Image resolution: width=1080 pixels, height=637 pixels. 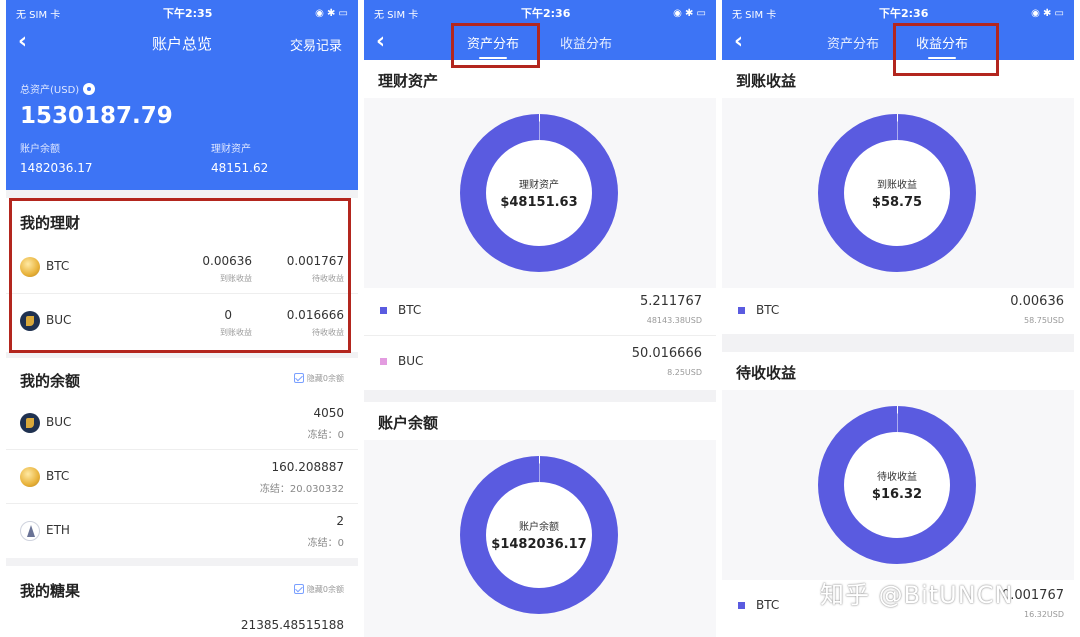 I want to click on coin-name: BTC, so click(x=58, y=266).